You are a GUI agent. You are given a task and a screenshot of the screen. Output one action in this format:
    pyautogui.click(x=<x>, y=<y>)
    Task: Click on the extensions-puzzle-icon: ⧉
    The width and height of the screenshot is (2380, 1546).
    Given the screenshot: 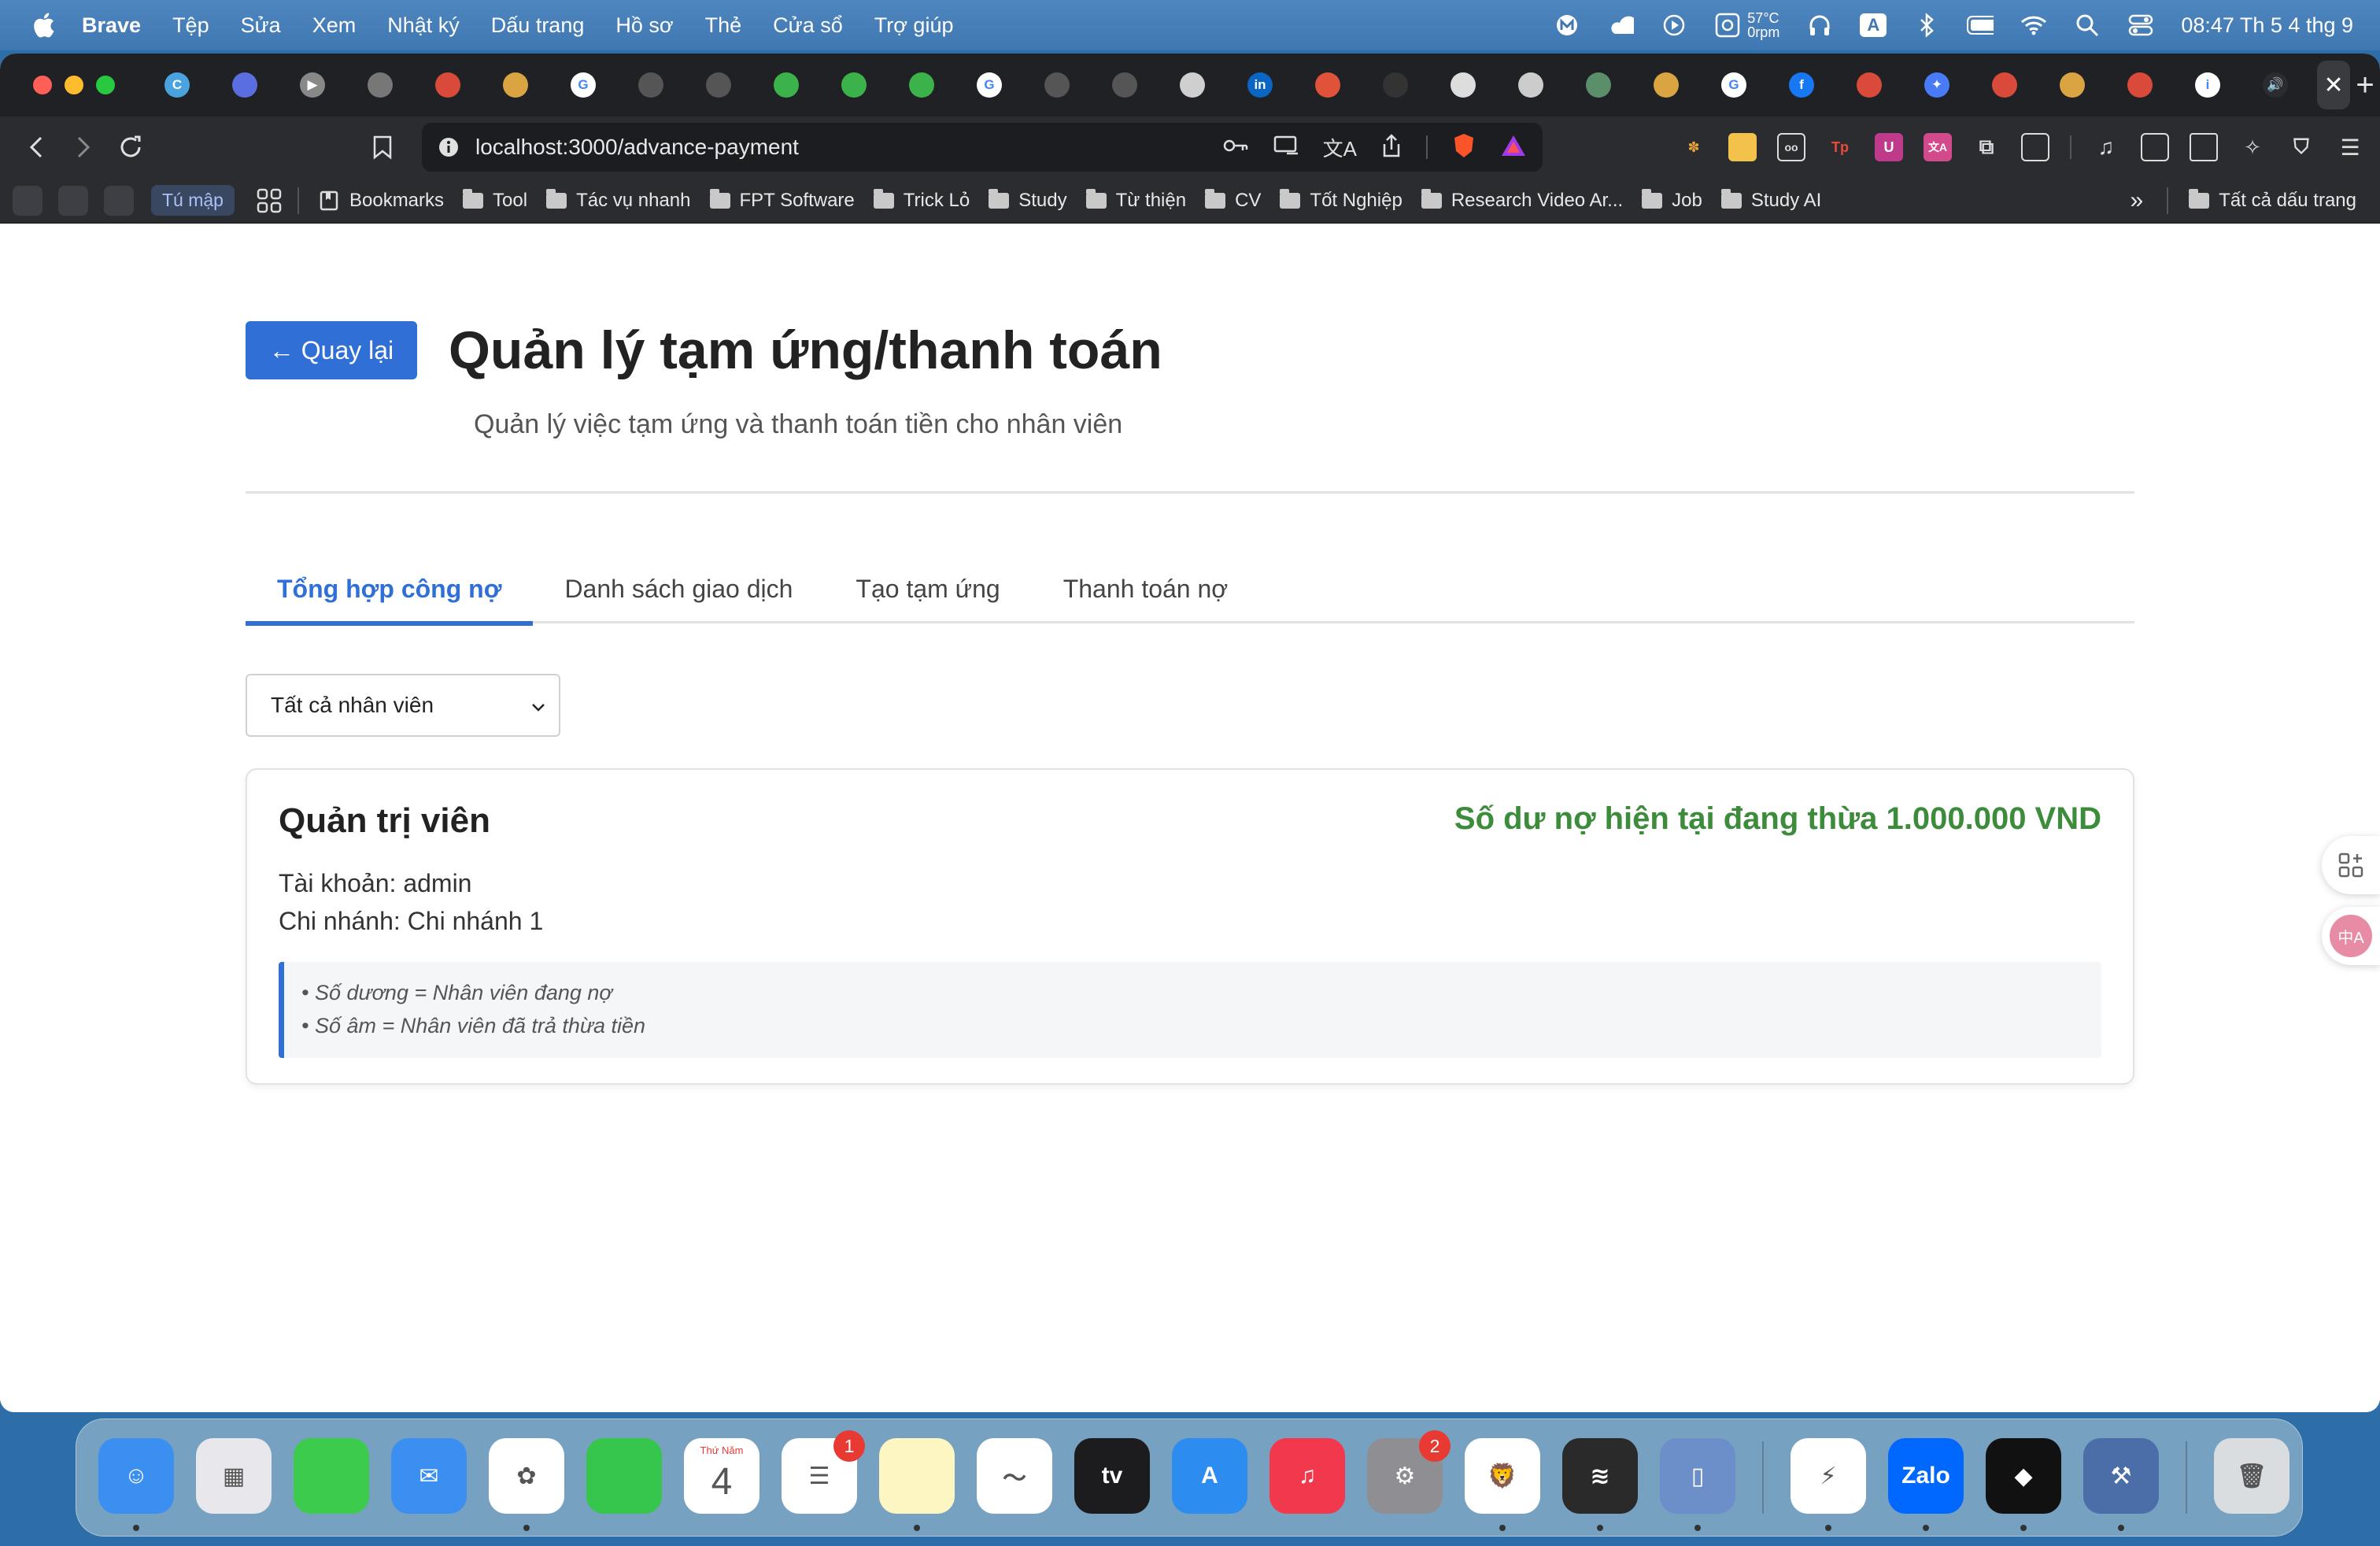 What is the action you would take?
    pyautogui.click(x=1987, y=147)
    